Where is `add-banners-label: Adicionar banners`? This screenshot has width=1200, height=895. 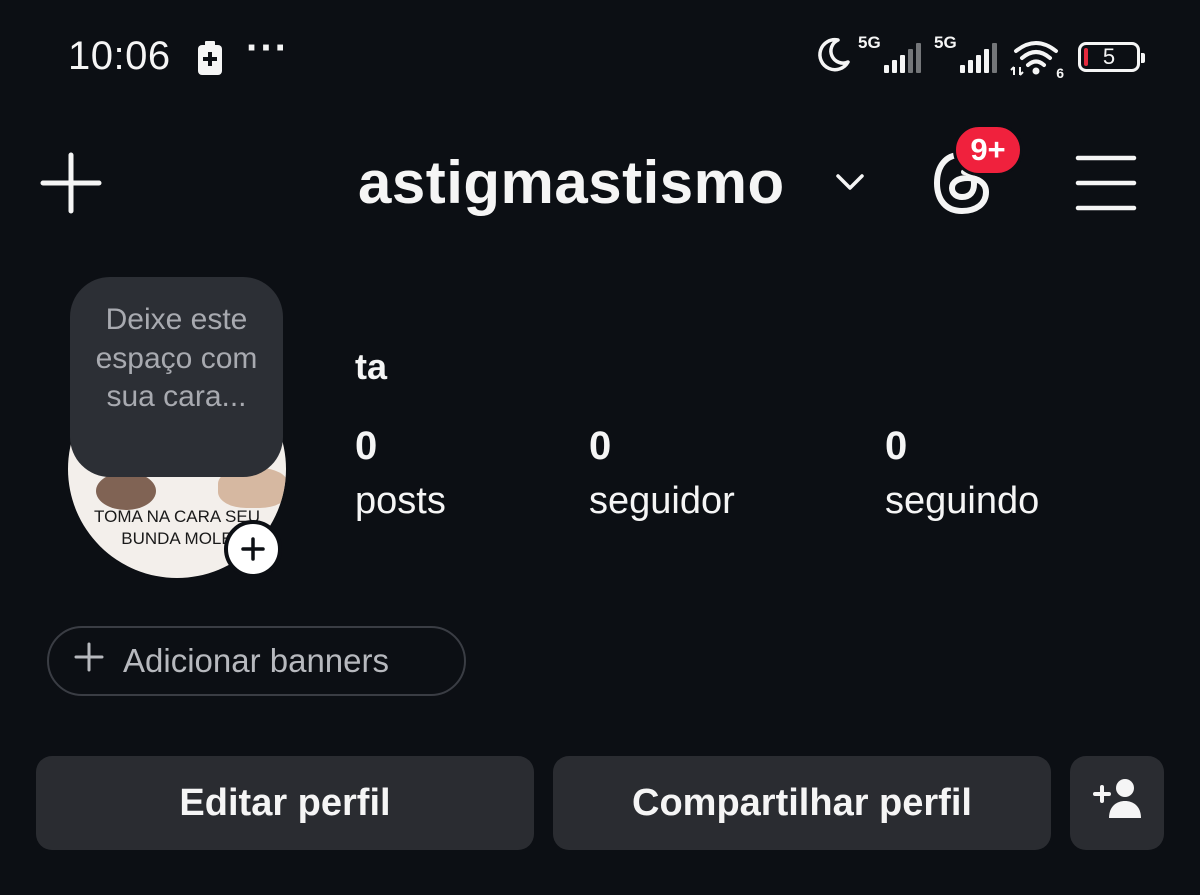
add-banners-label: Adicionar banners is located at coordinates (256, 660).